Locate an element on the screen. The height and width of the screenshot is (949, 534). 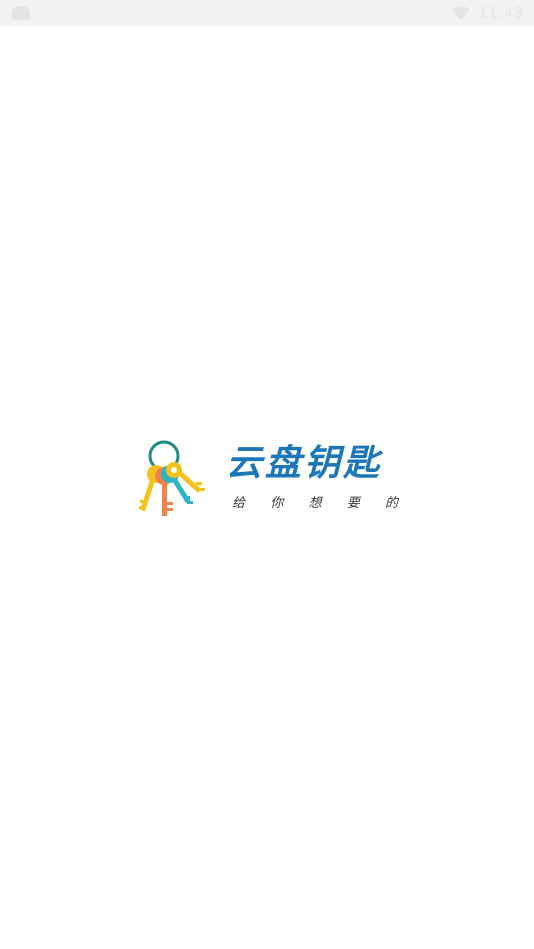
keys-icon is located at coordinates (172, 478).